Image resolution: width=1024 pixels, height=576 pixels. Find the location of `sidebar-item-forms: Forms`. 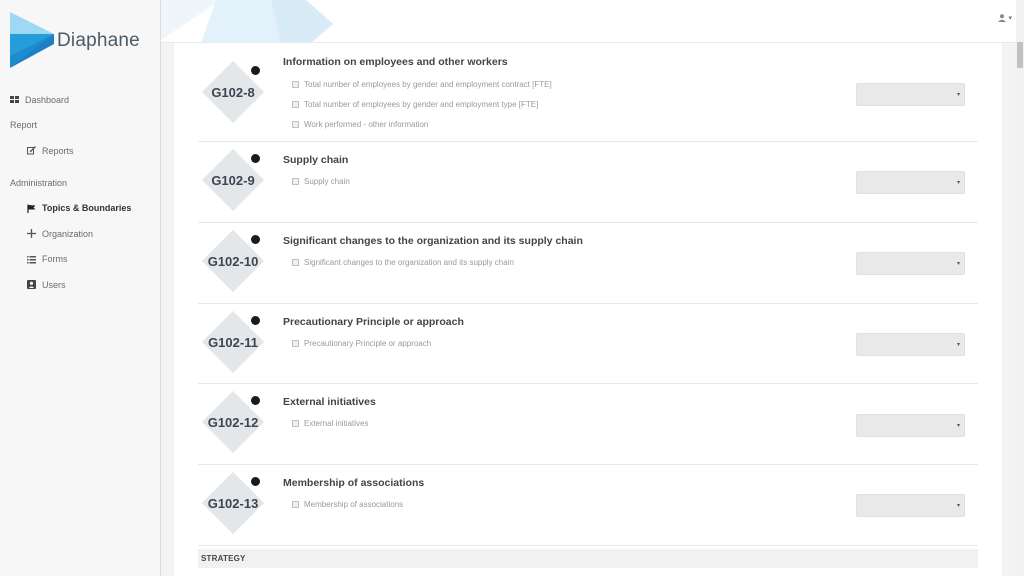

sidebar-item-forms: Forms is located at coordinates (80, 260).